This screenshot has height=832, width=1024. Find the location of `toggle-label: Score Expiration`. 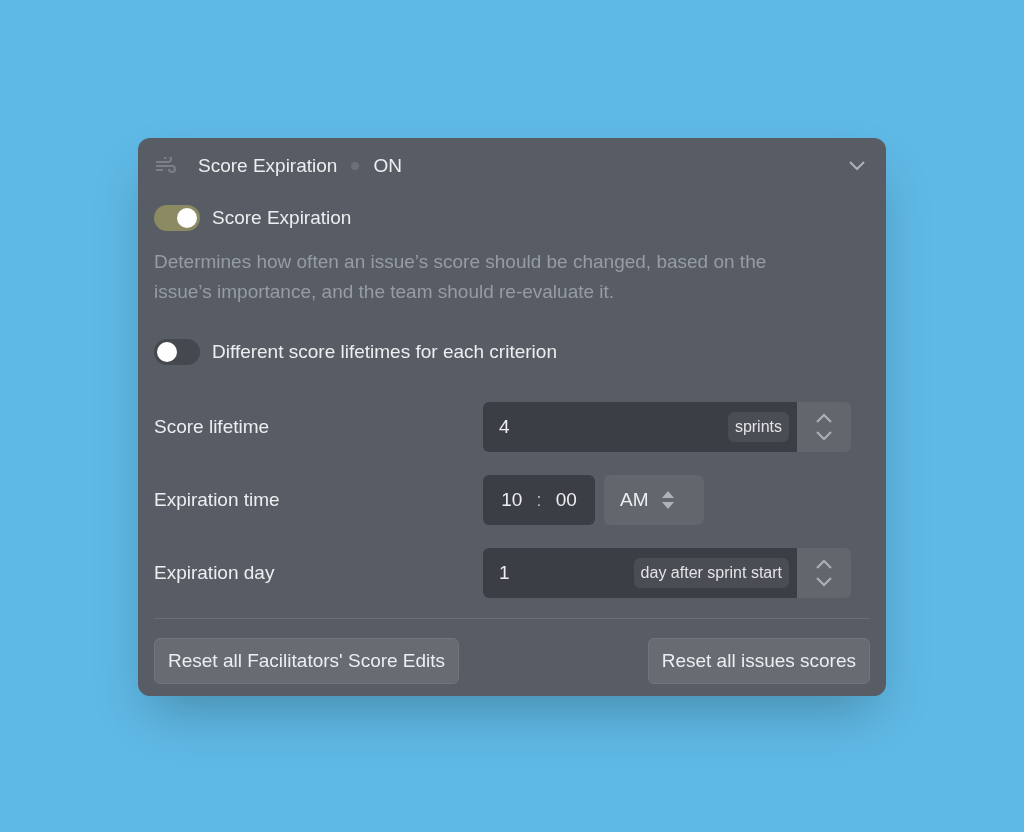

toggle-label: Score Expiration is located at coordinates (282, 218).